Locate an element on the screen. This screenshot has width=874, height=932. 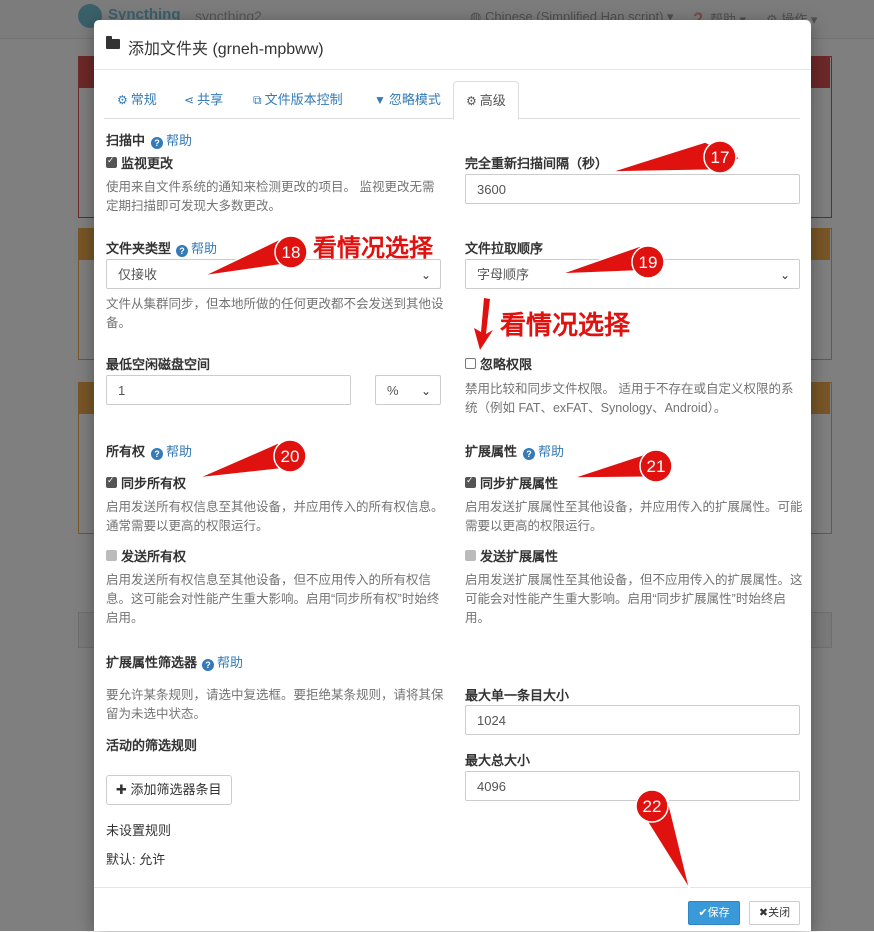
close-icon: ✖ is located at coordinates (763, 913).